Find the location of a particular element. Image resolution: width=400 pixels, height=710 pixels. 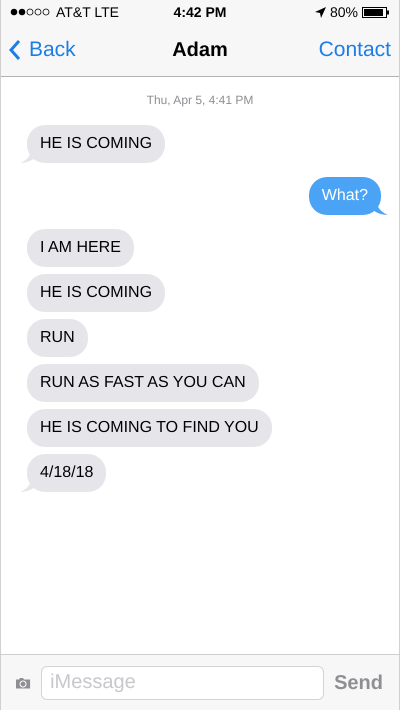

message-bubble: RUN is located at coordinates (57, 338).